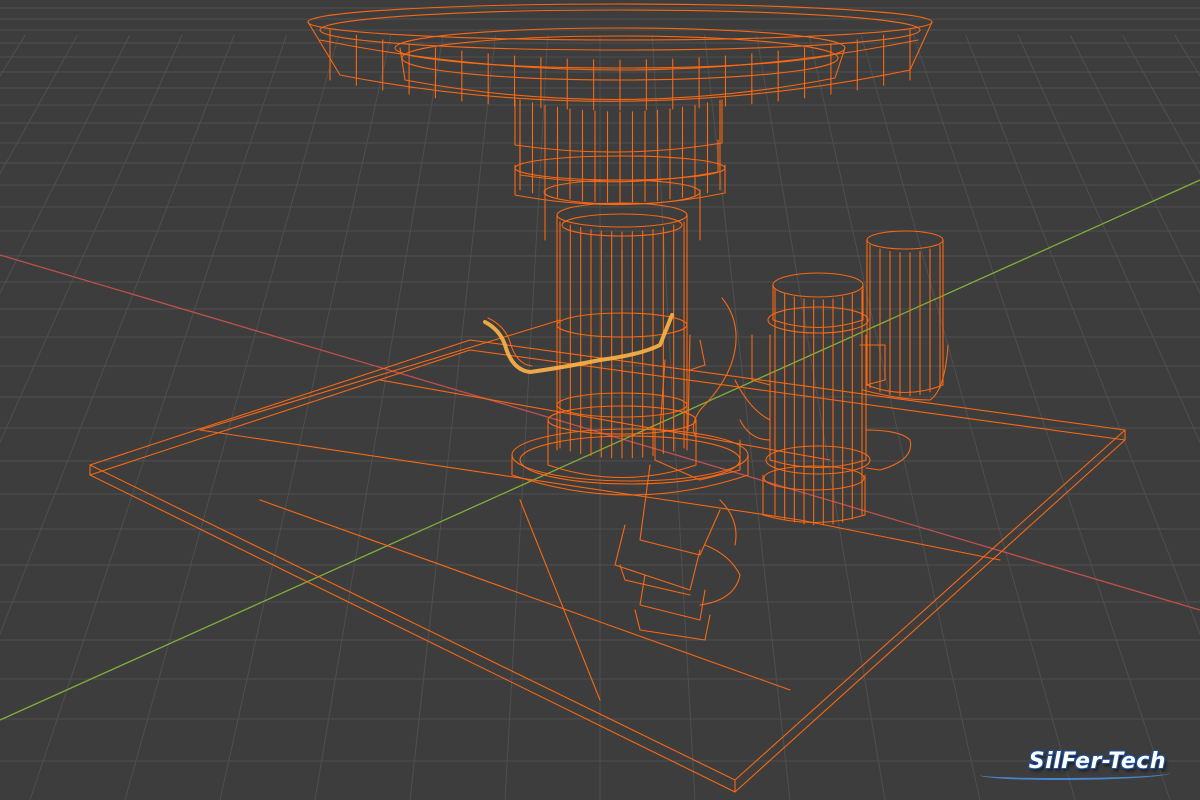 The image size is (1200, 800). Describe the element at coordinates (1097, 761) in the screenshot. I see `watermark-logo-text: SilFer-Tech` at that location.